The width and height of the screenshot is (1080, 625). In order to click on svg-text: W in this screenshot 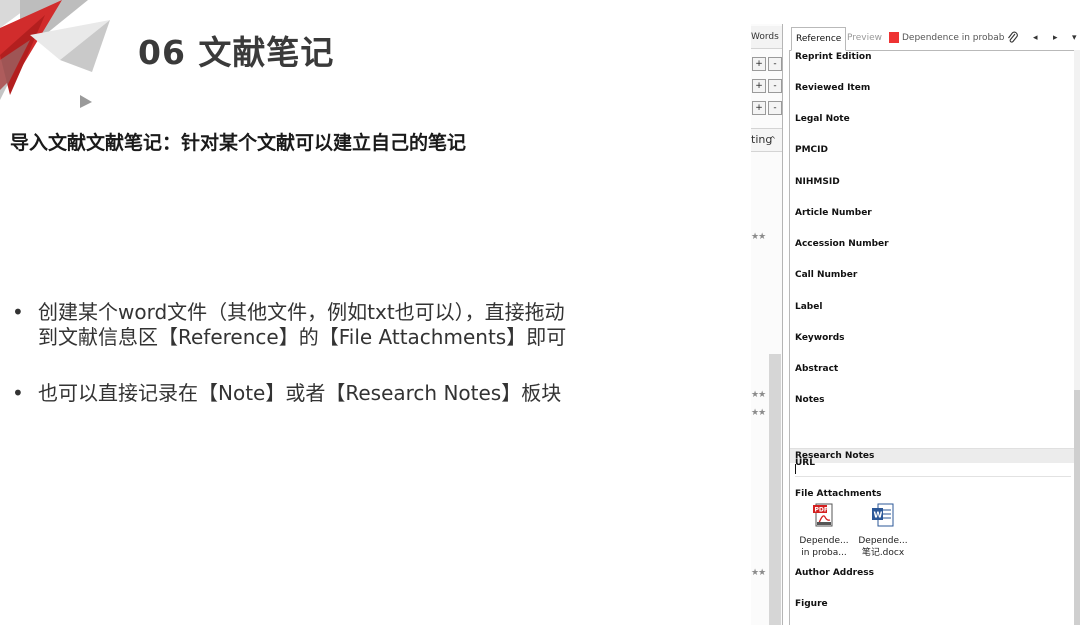, I will do `click(878, 515)`.